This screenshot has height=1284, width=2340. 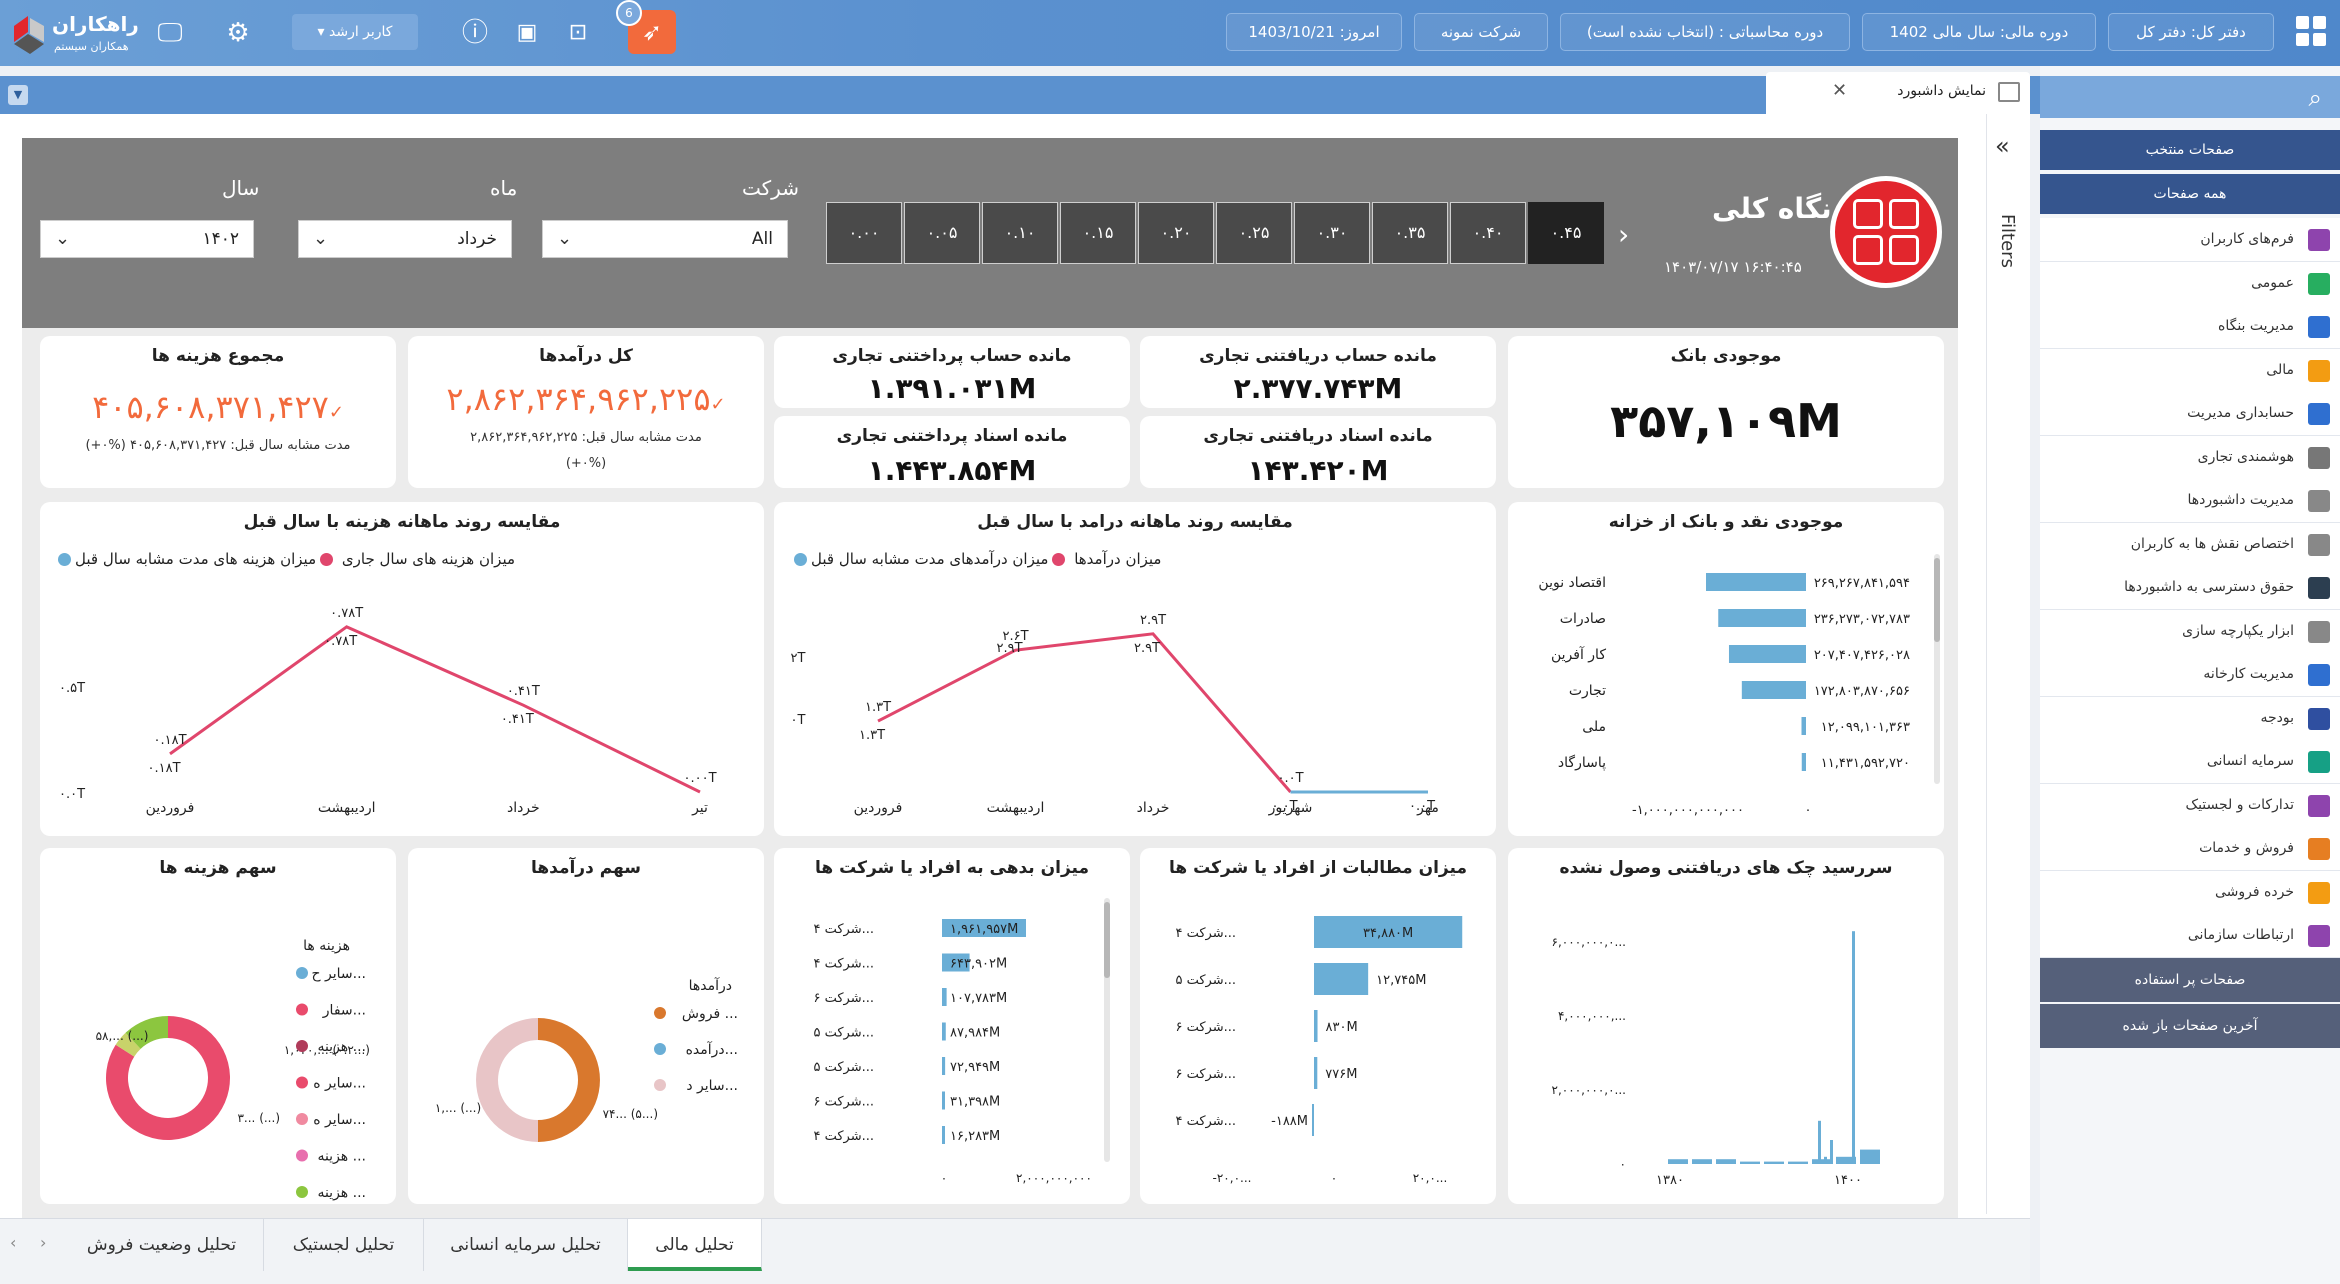 What do you see at coordinates (241, 188) in the screenshot?
I see `year-filter-label: سال` at bounding box center [241, 188].